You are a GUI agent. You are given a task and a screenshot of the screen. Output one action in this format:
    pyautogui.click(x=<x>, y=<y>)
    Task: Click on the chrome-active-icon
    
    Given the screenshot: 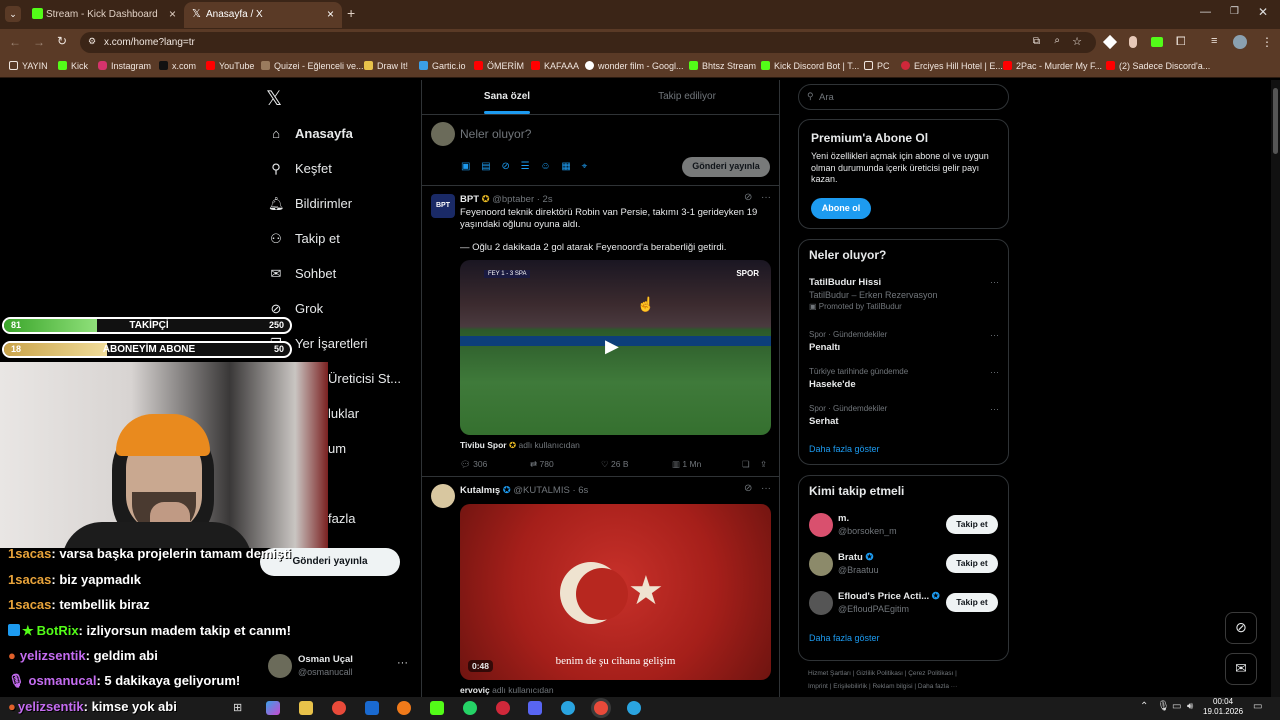 What is the action you would take?
    pyautogui.click(x=601, y=708)
    